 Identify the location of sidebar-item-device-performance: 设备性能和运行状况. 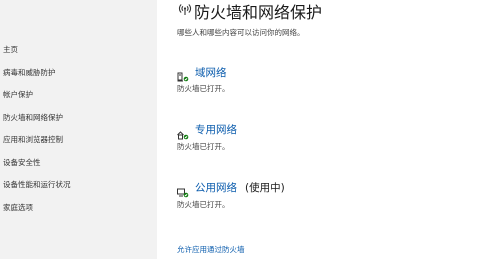
(37, 184).